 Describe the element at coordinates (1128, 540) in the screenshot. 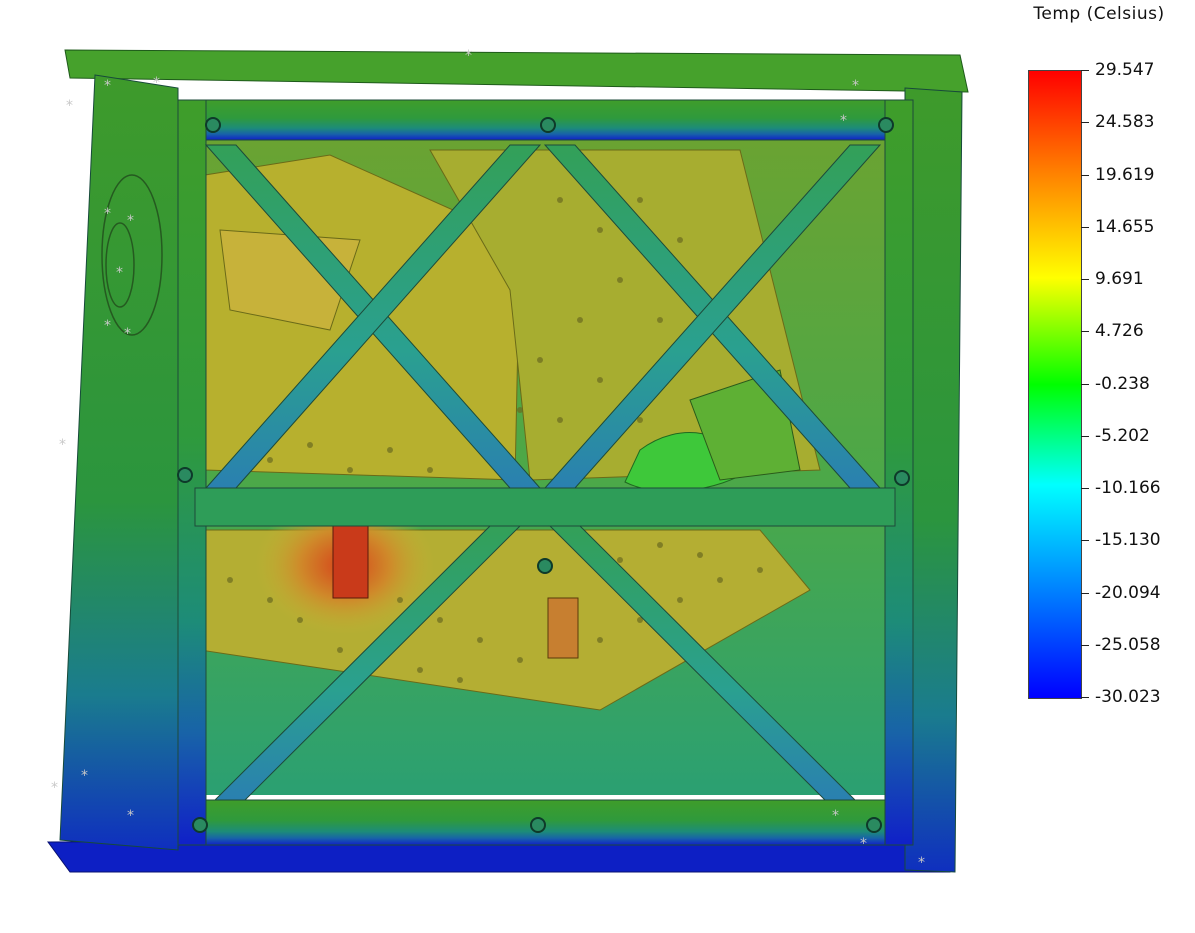

I see `legend-tick-label: -15.130` at that location.